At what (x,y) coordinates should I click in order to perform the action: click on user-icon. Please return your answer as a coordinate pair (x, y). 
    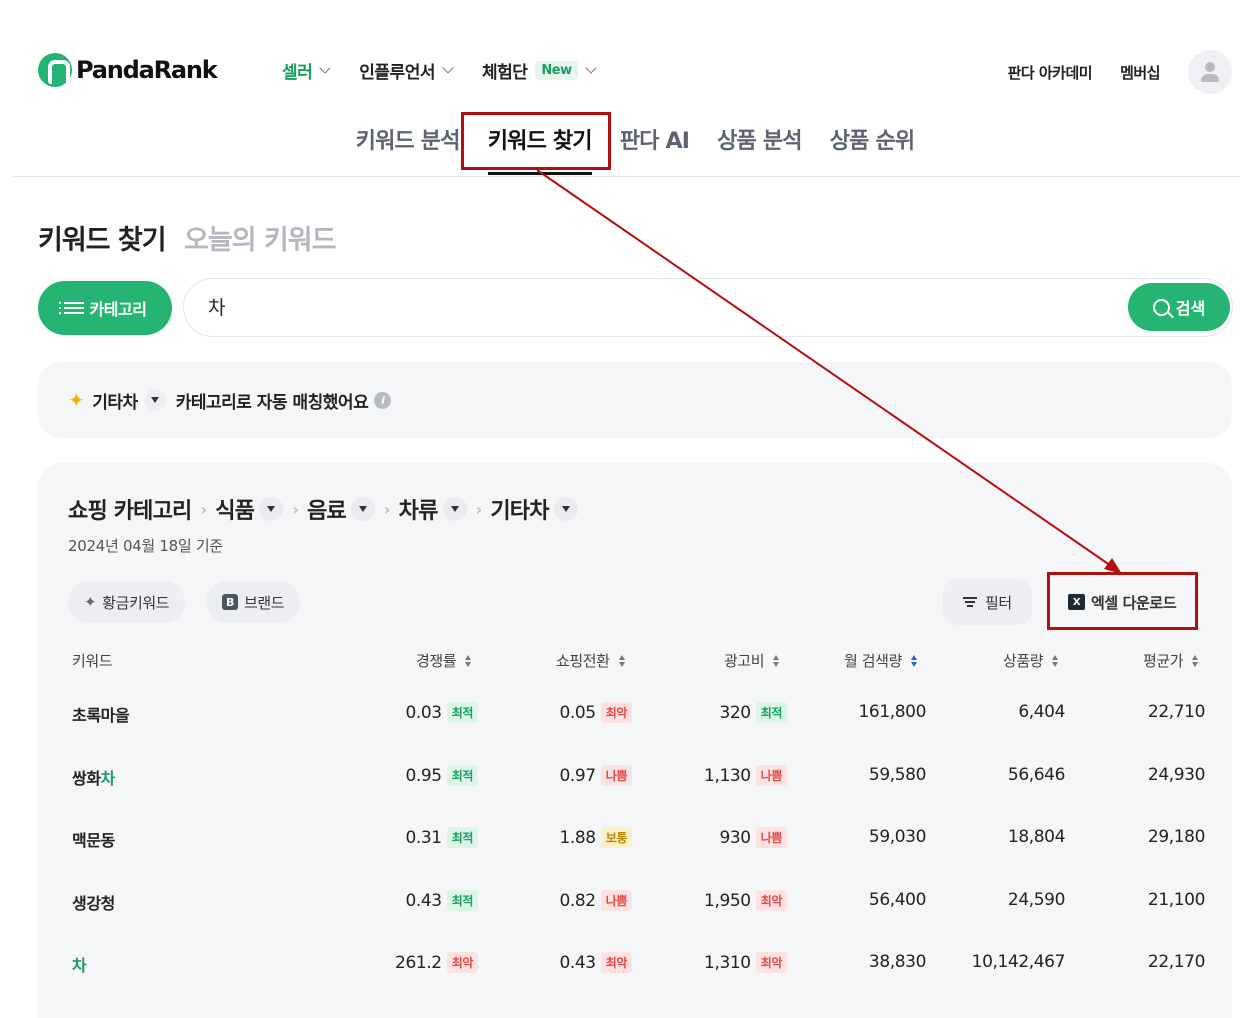
    Looking at the image, I should click on (1210, 72).